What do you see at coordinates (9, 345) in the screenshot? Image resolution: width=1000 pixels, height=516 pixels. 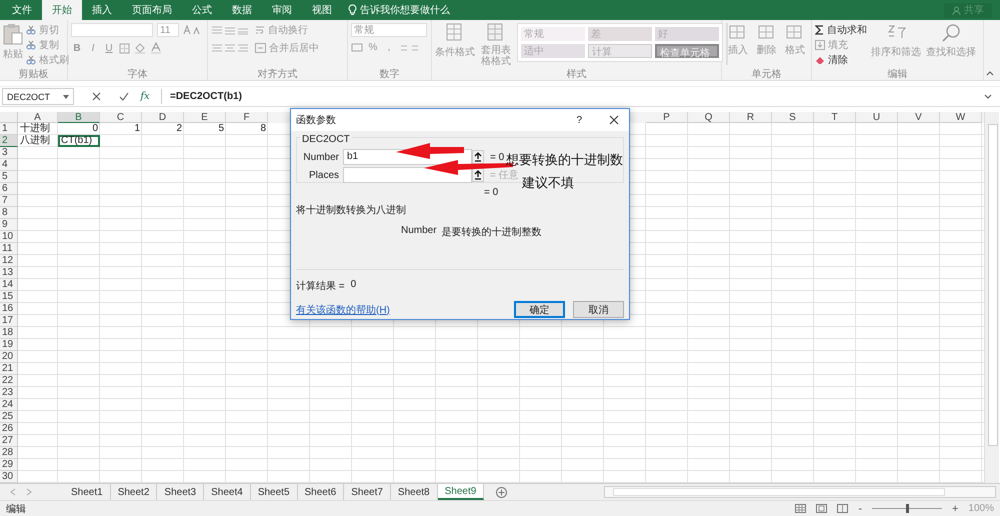 I see `row-header: 19` at bounding box center [9, 345].